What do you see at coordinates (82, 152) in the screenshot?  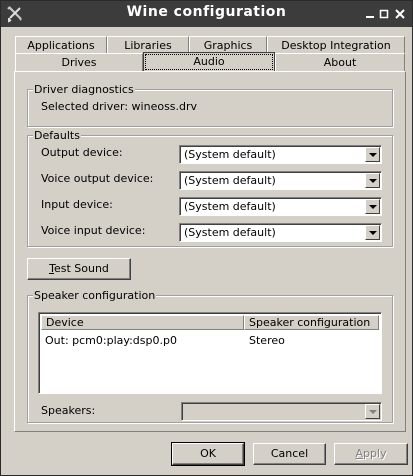 I see `output-device-label: Output device:` at bounding box center [82, 152].